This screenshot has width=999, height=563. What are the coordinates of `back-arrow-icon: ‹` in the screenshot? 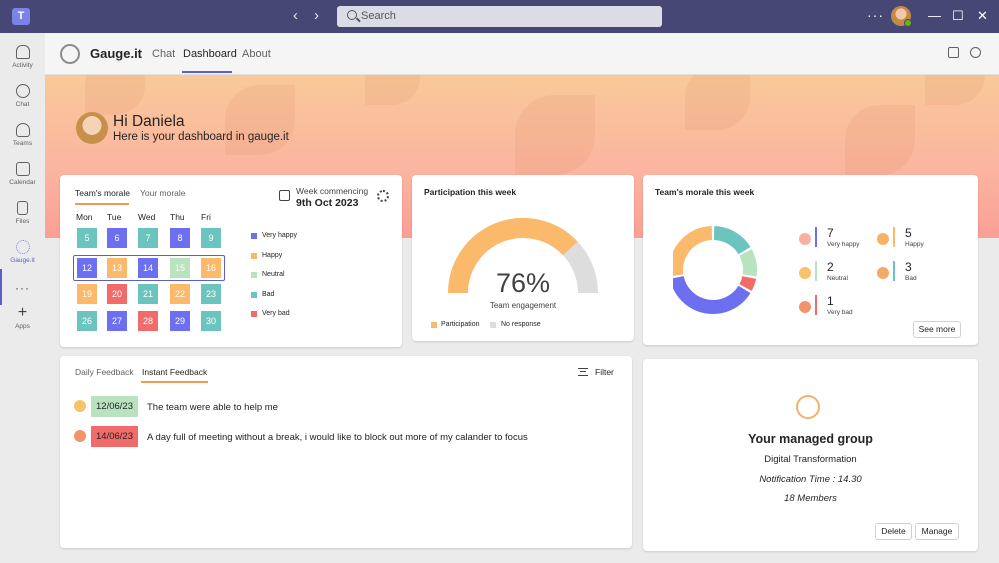 It's located at (295, 16).